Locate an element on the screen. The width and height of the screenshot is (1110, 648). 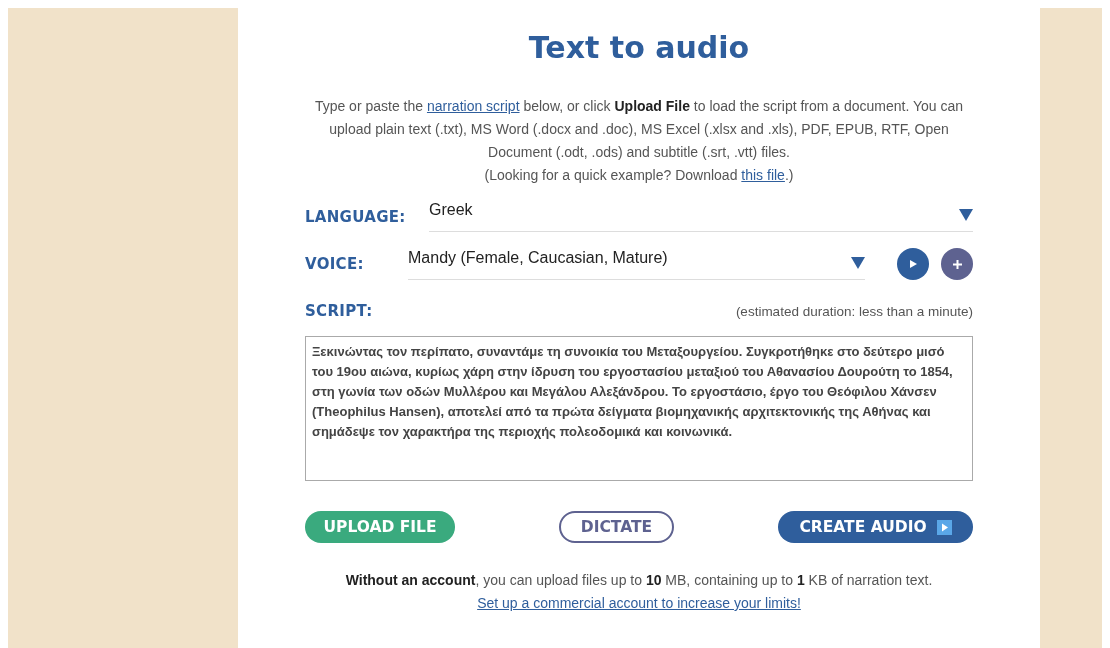
dropdown-field: Greek is located at coordinates (701, 216).